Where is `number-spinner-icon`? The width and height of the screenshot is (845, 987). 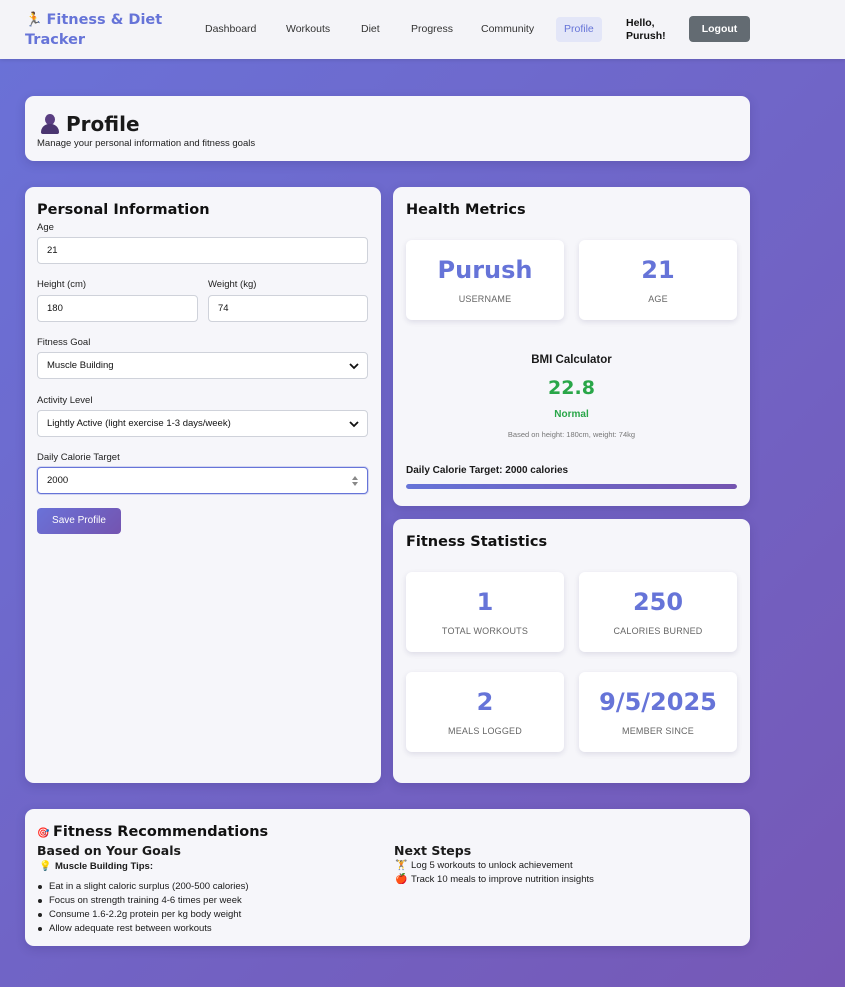
number-spinner-icon is located at coordinates (355, 481).